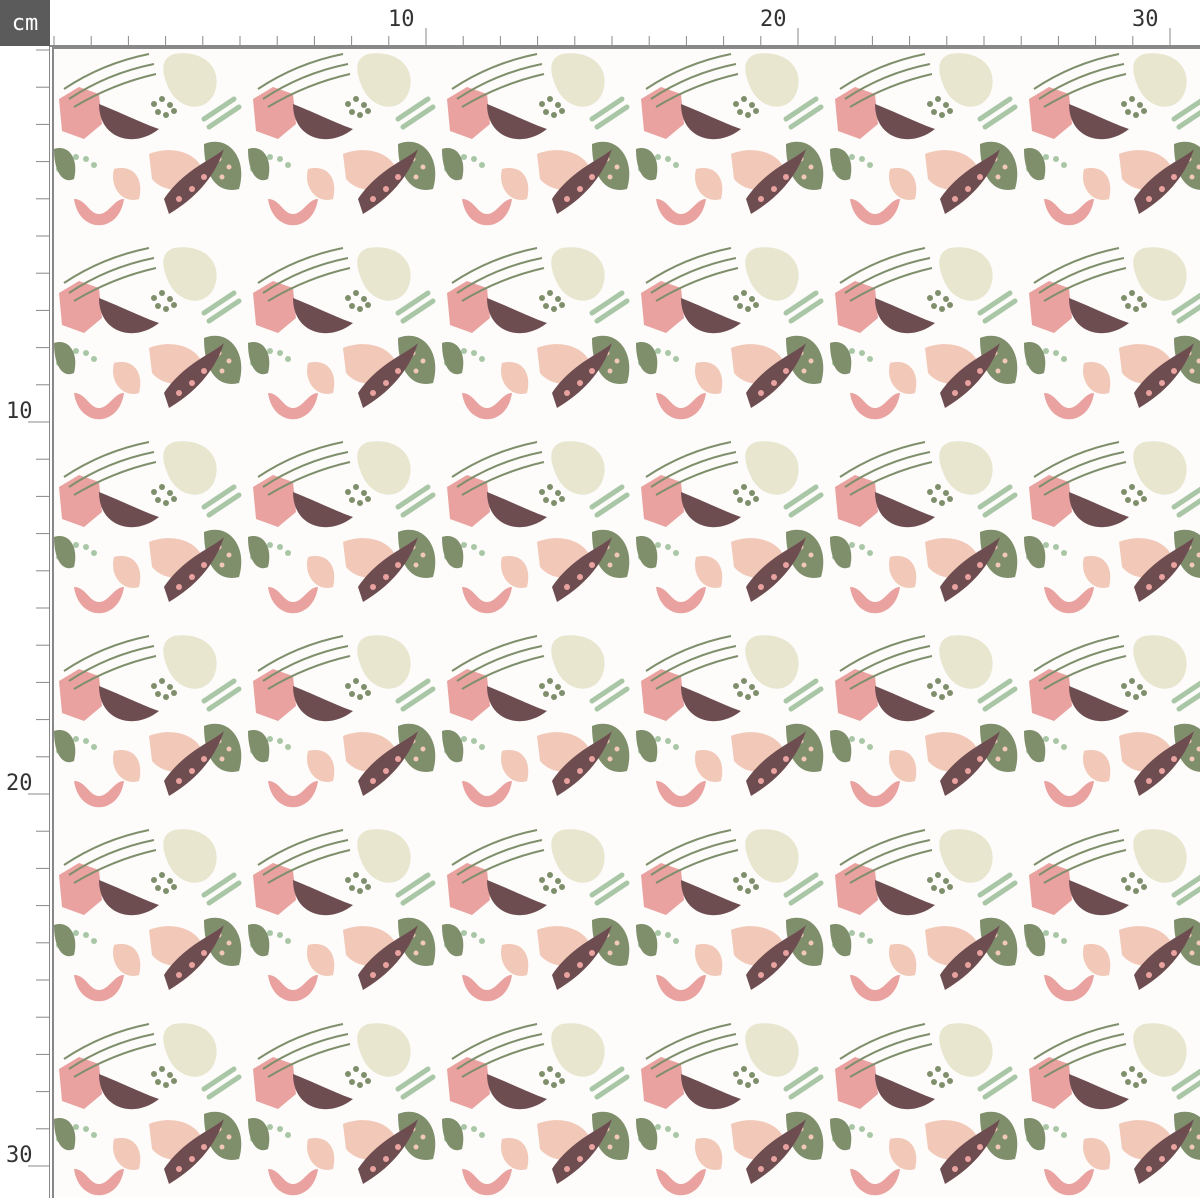  Describe the element at coordinates (625, 27) in the screenshot. I see `top-ruler: 10 20 30` at that location.